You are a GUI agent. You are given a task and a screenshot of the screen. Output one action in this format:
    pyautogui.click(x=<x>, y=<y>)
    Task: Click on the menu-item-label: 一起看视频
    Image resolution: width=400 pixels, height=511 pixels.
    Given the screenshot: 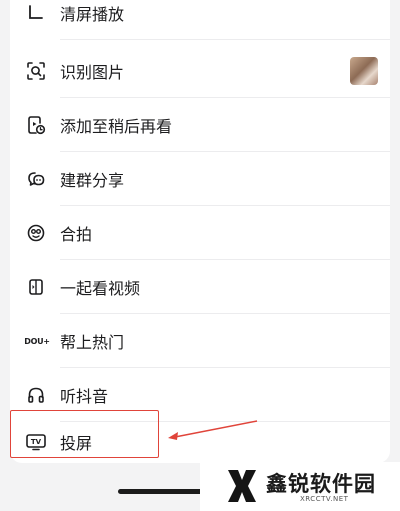 What is the action you would take?
    pyautogui.click(x=100, y=288)
    